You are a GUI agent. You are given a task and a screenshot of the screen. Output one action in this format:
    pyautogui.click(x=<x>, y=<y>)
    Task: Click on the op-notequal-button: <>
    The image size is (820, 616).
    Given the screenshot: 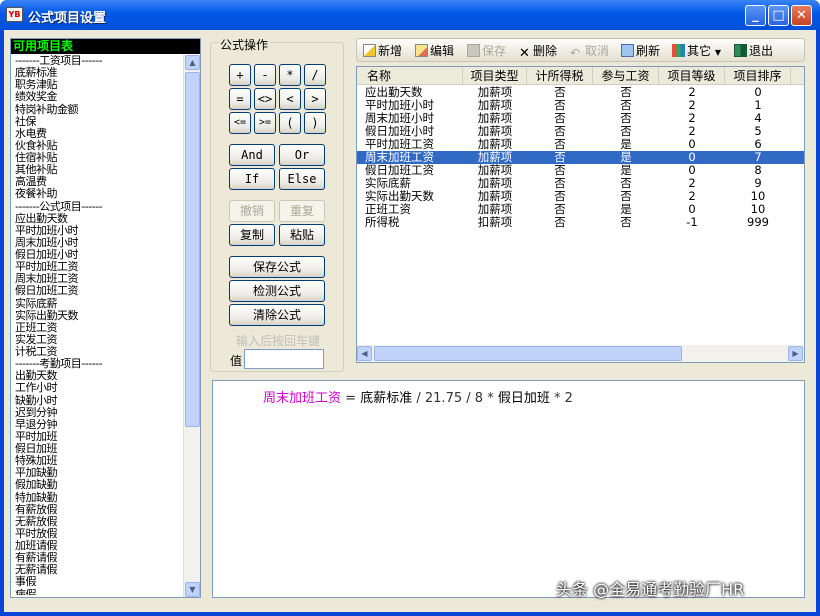 What is the action you would take?
    pyautogui.click(x=265, y=99)
    